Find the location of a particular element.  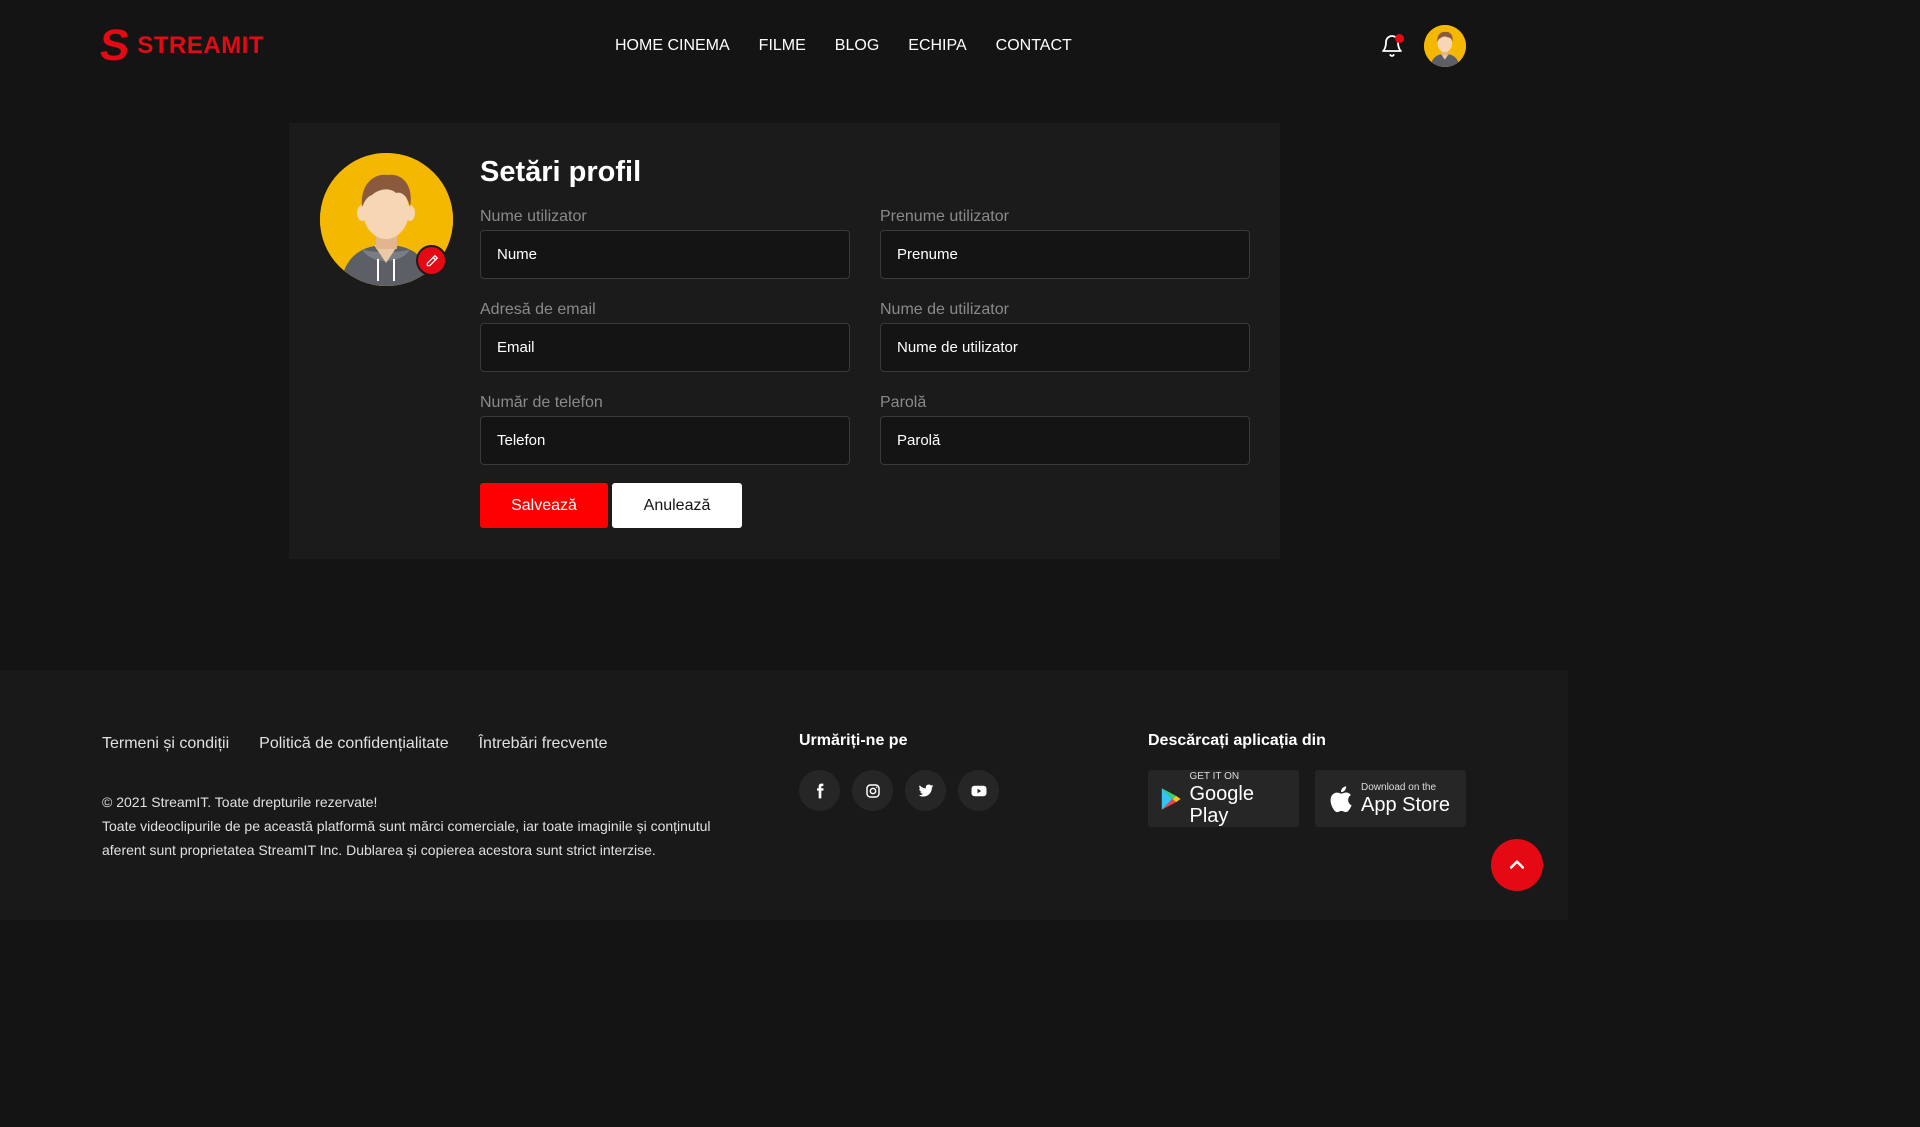

username-label: Nume de utilizator is located at coordinates (944, 309).